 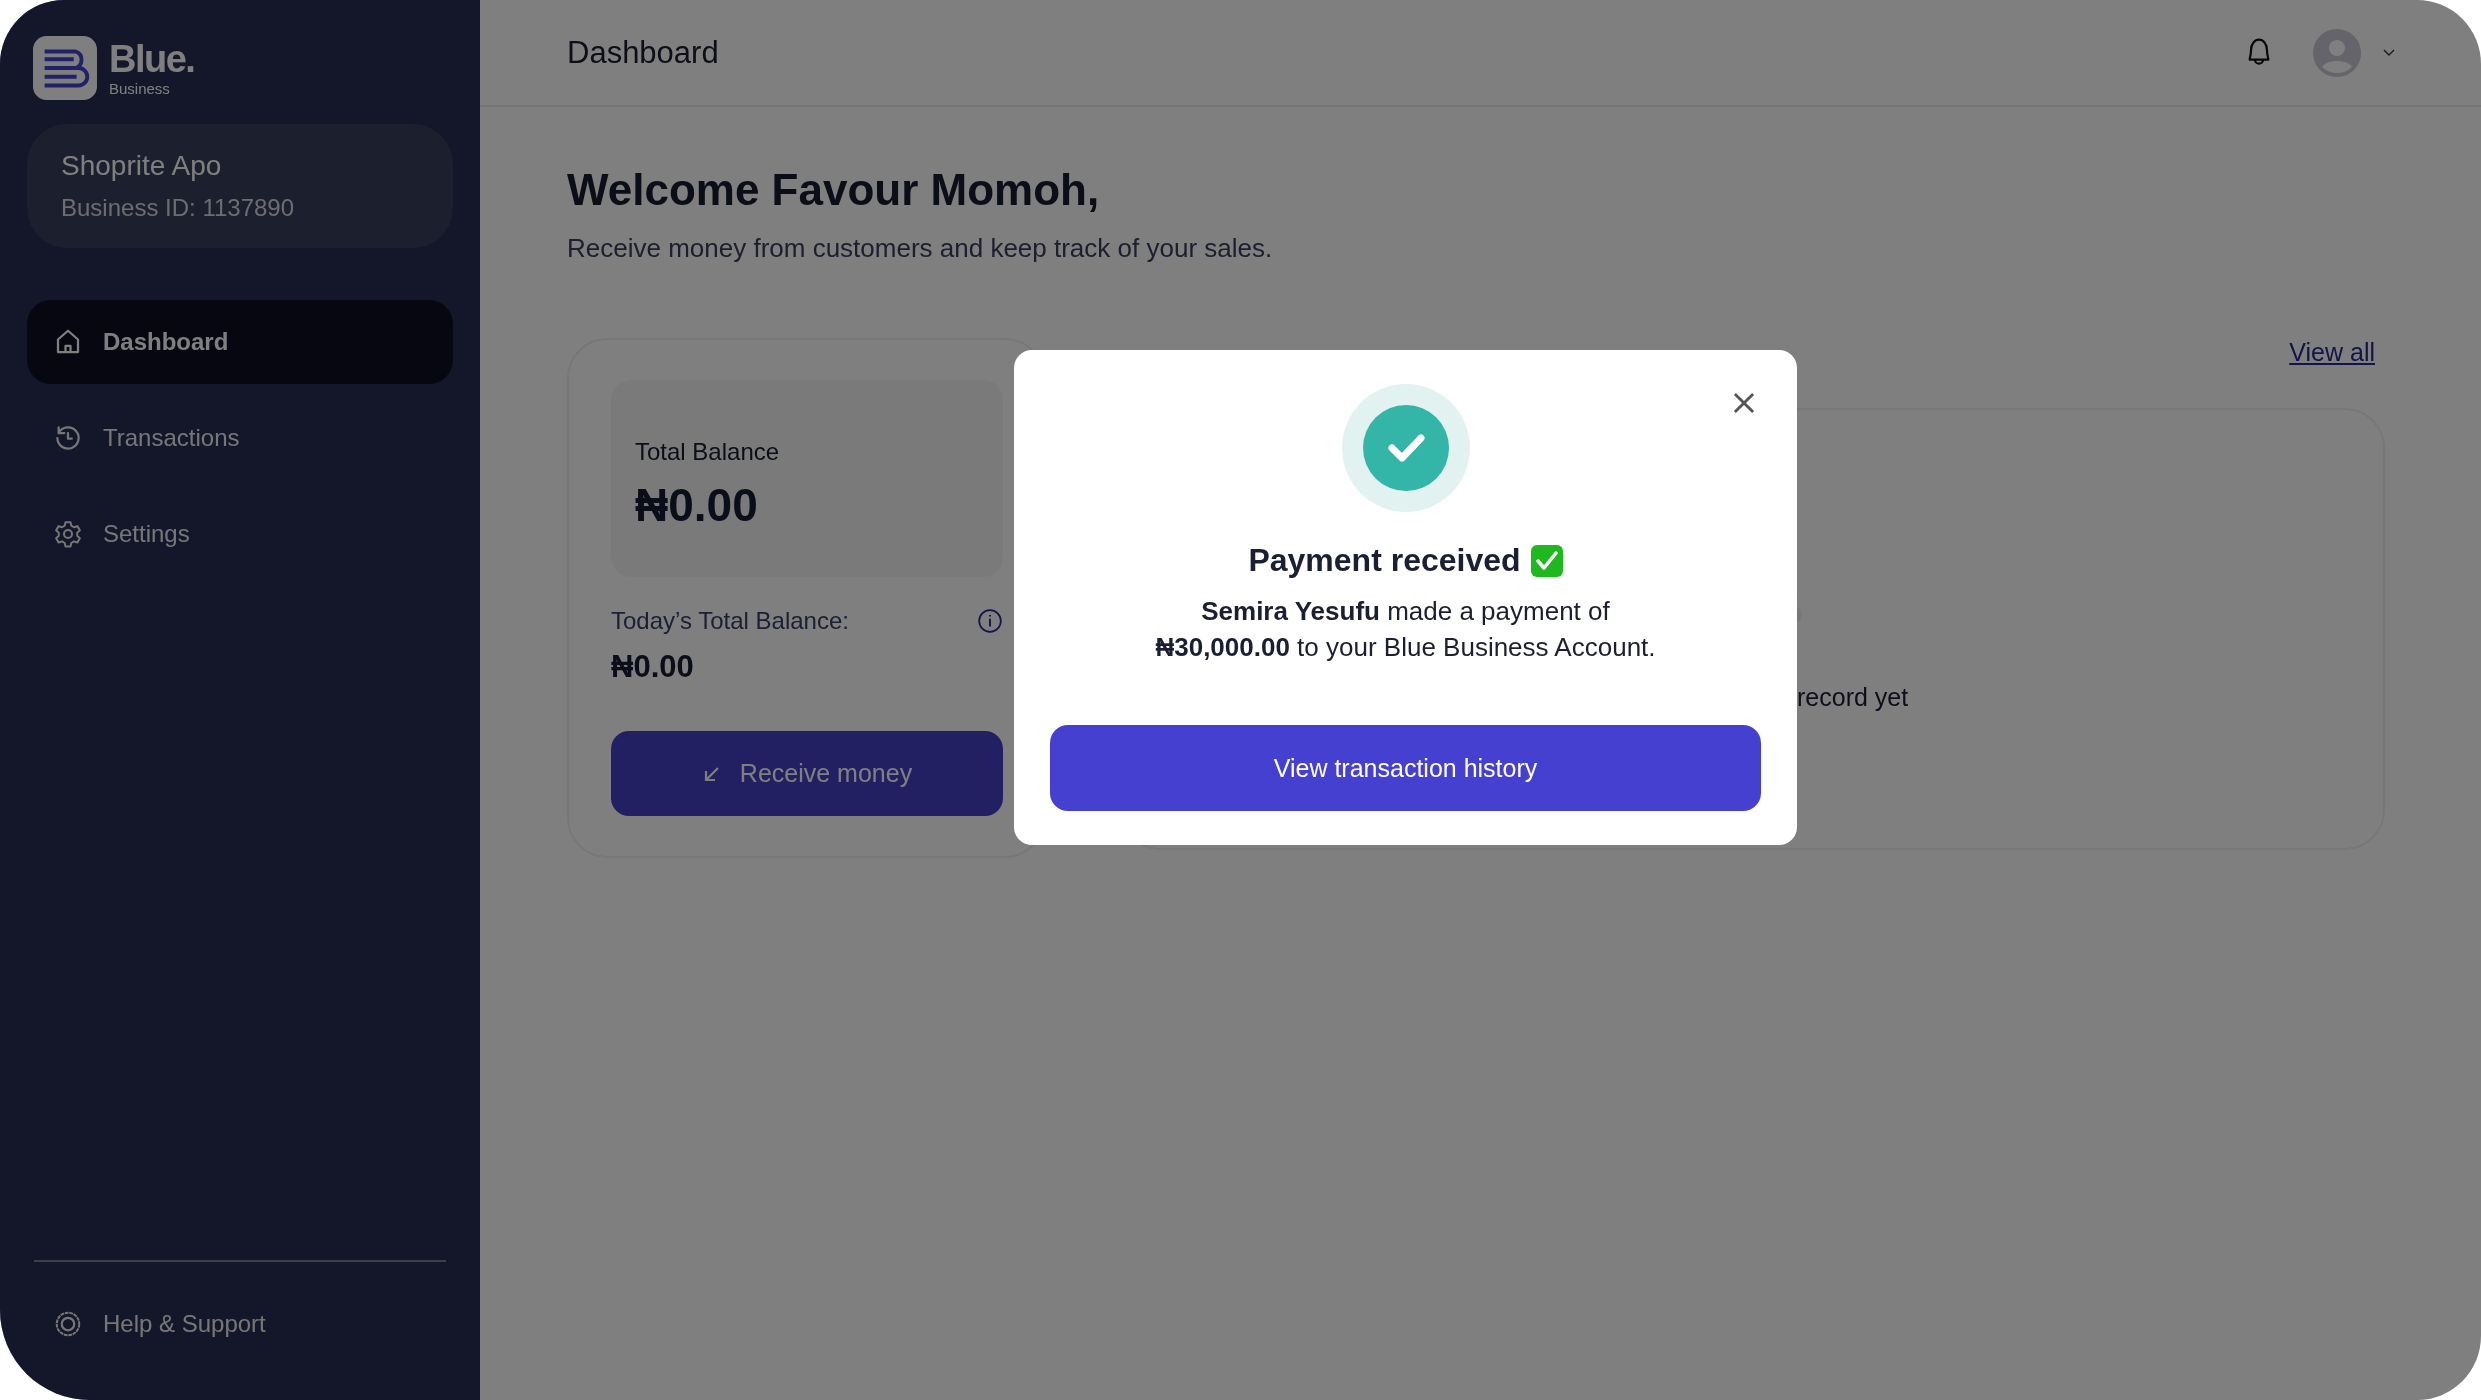 I want to click on balance-amount: ₦0.00, so click(x=697, y=505).